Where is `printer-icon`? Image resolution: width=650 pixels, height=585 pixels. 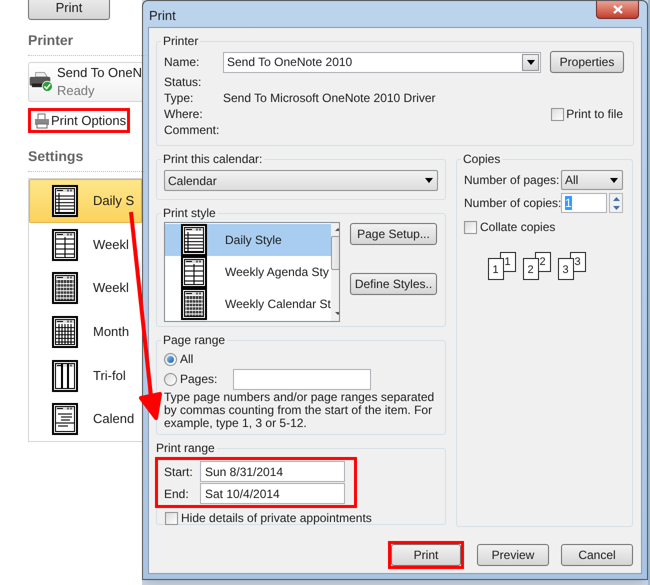 printer-icon is located at coordinates (42, 120).